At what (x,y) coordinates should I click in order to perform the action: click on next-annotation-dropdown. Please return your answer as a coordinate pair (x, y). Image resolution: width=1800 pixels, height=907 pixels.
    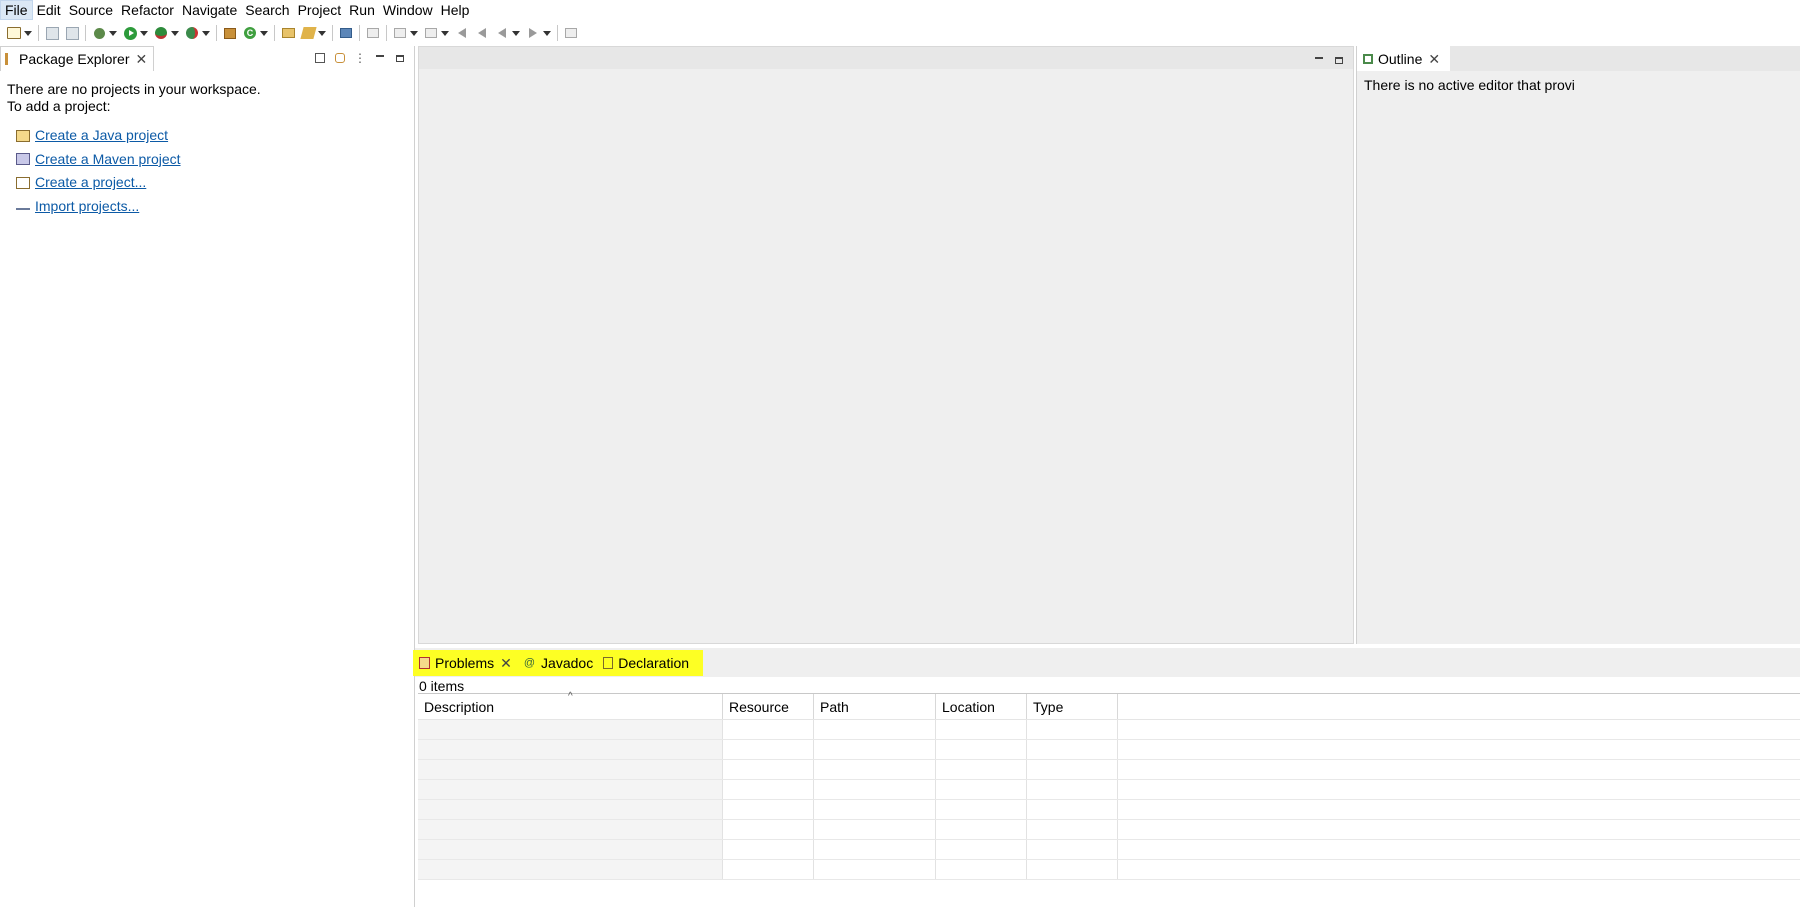
    Looking at the image, I should click on (414, 33).